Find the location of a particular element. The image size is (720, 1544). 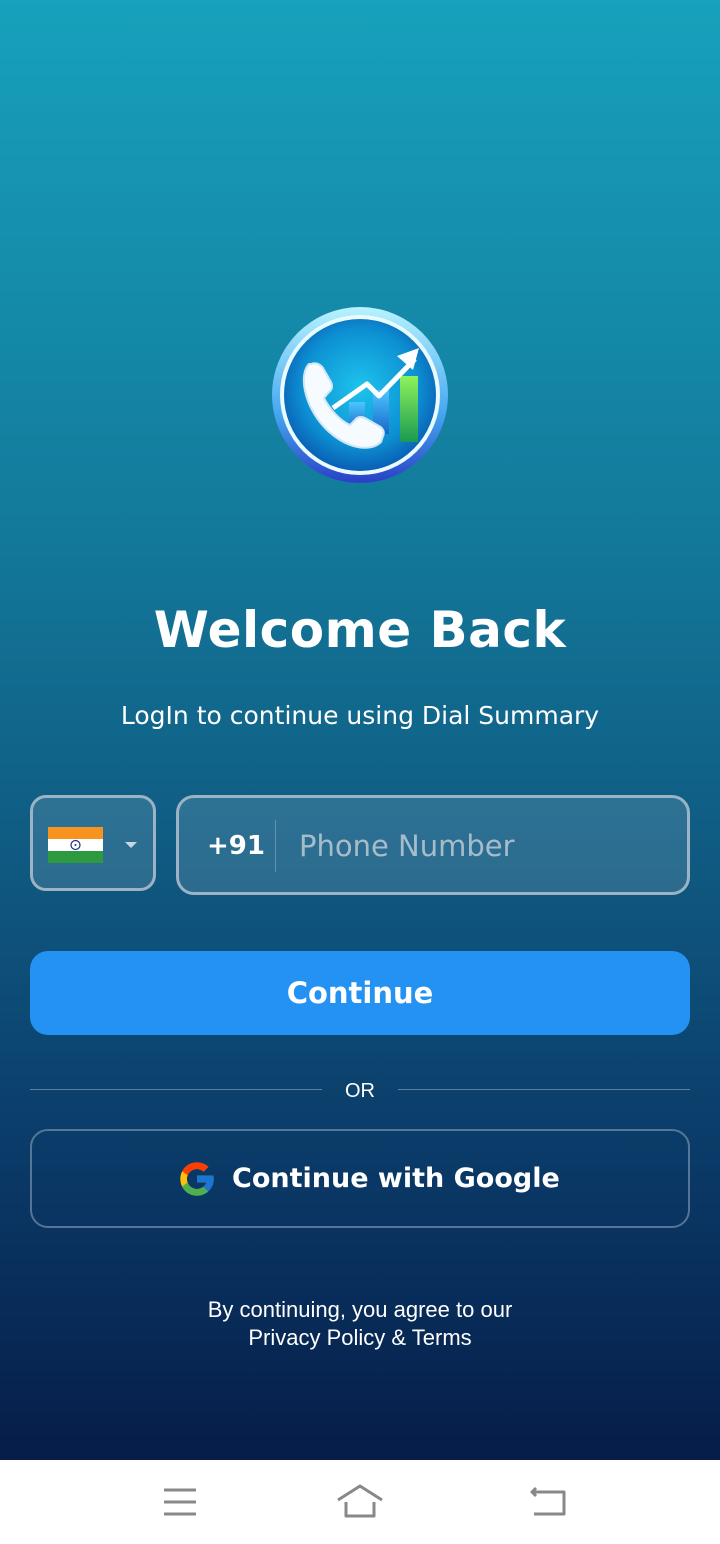

country-code-selector is located at coordinates (93, 843).